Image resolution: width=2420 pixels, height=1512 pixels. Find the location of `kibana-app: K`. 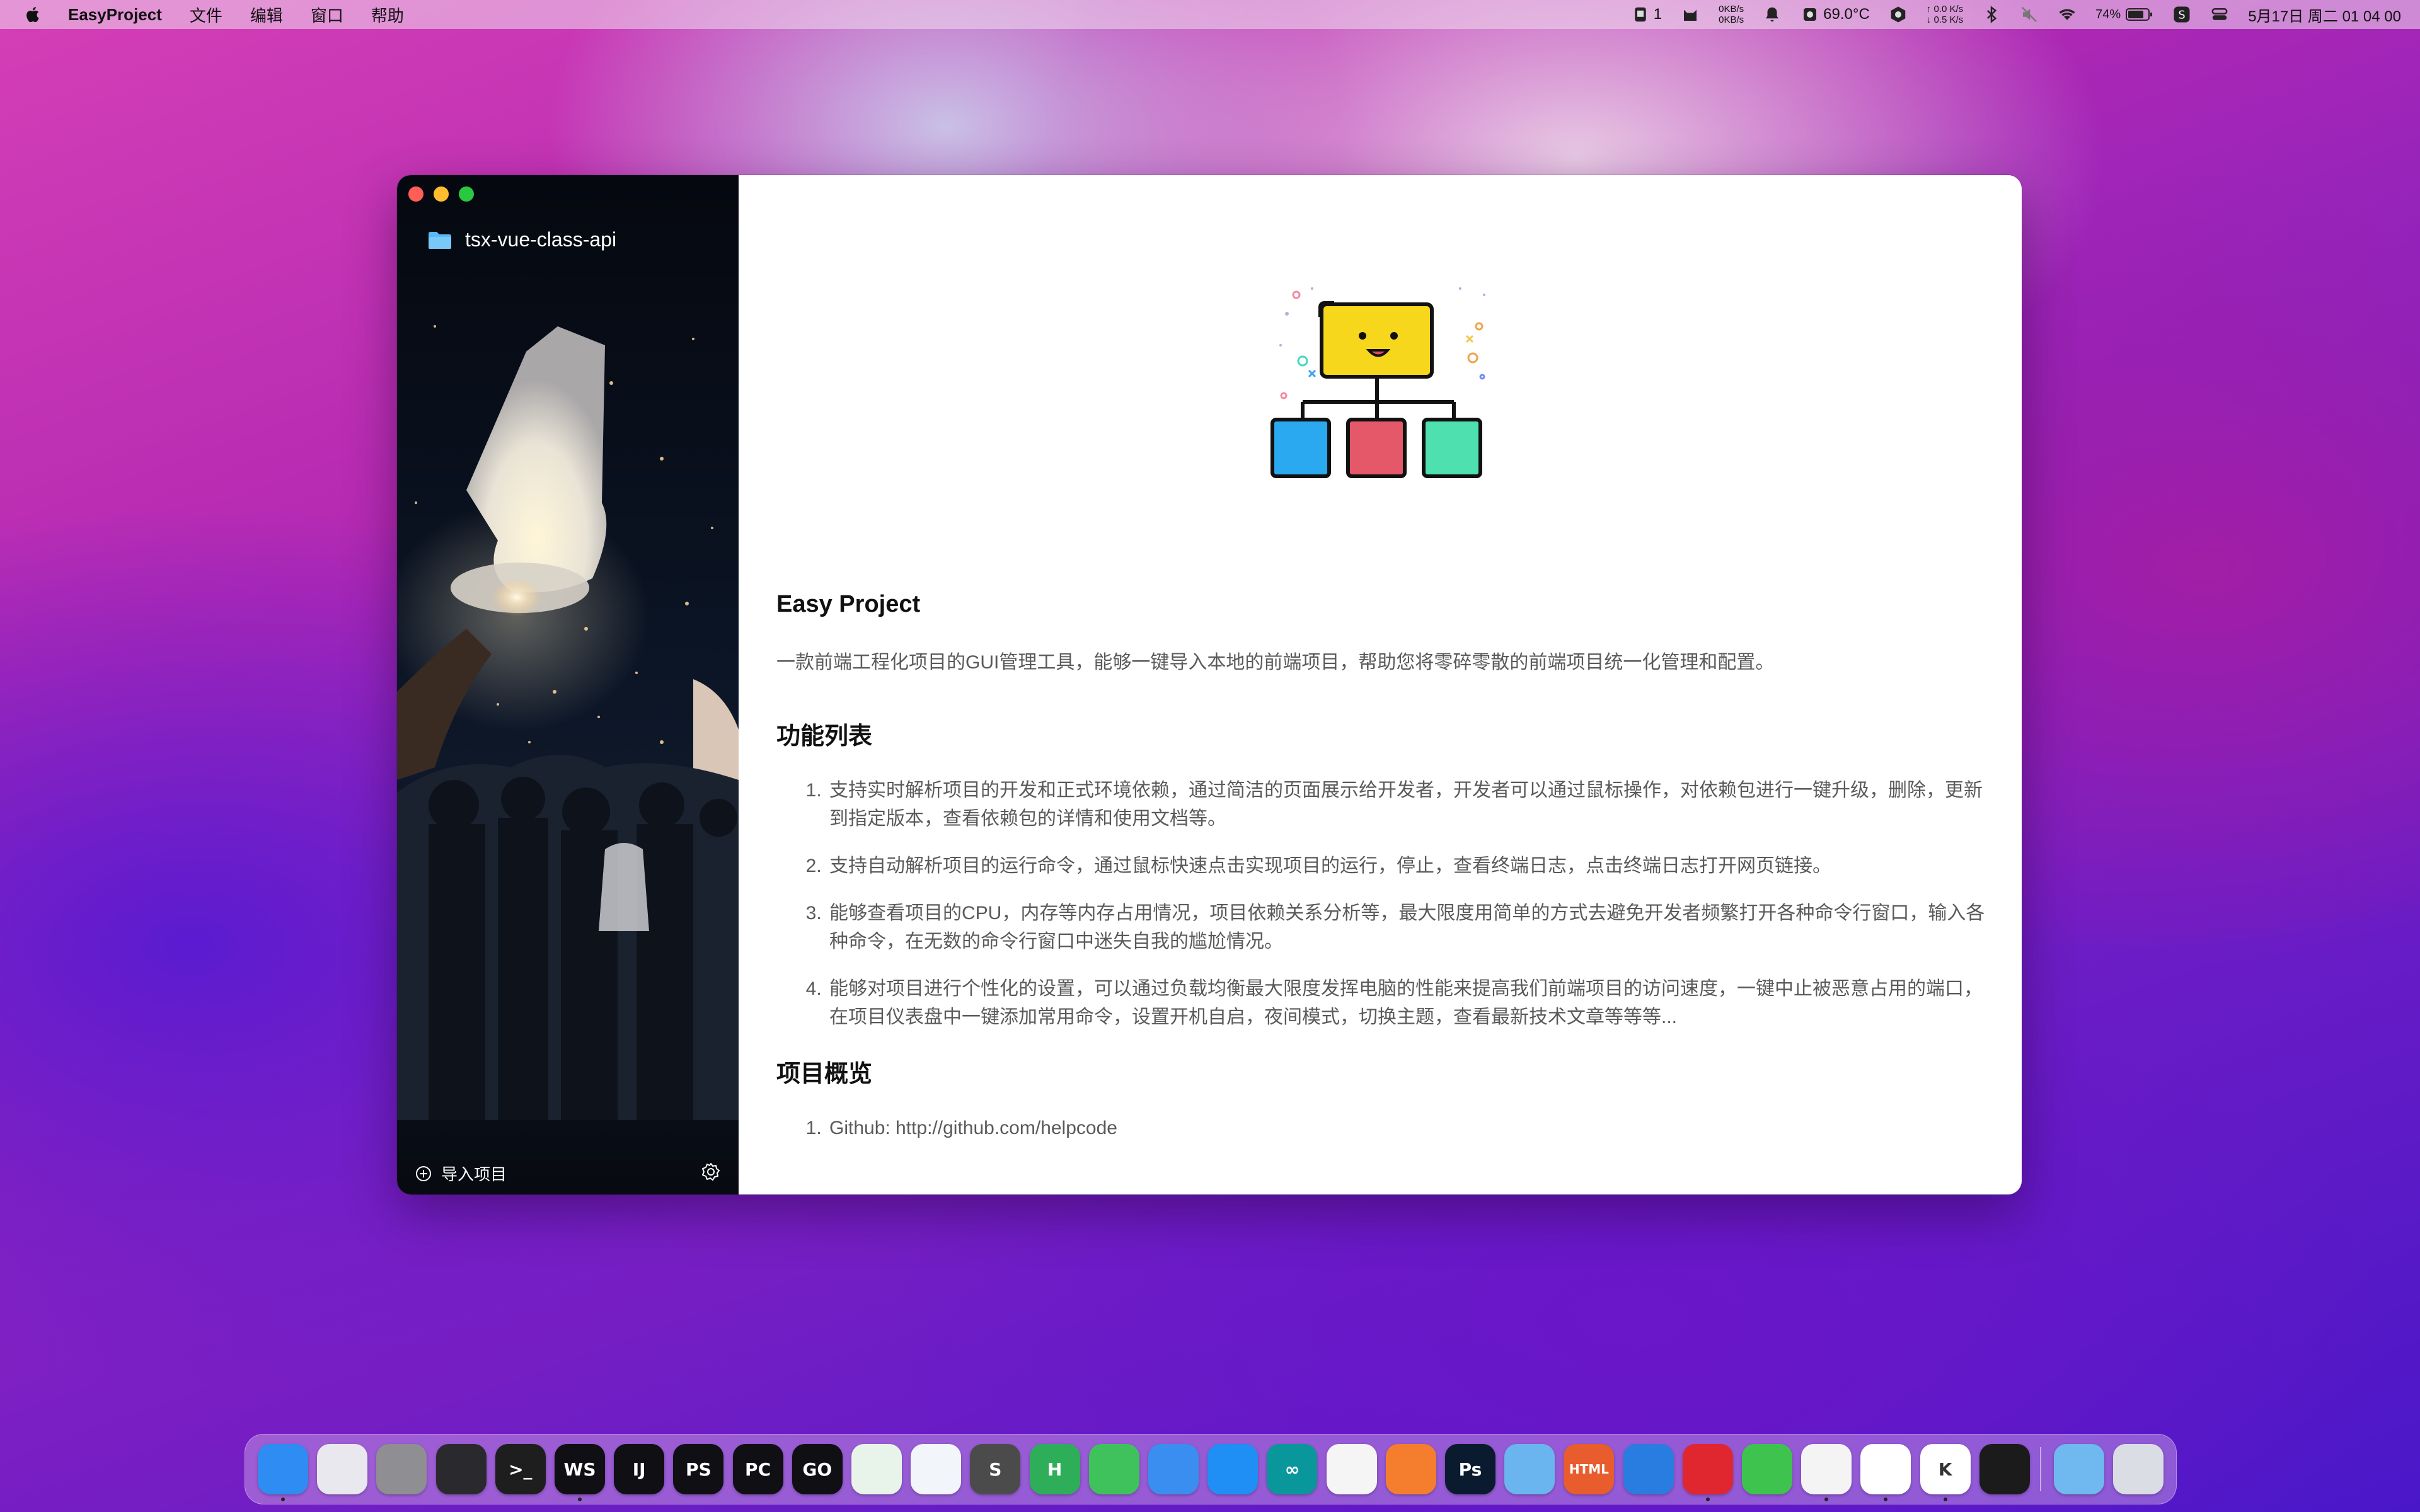

kibana-app: K is located at coordinates (1946, 1469).